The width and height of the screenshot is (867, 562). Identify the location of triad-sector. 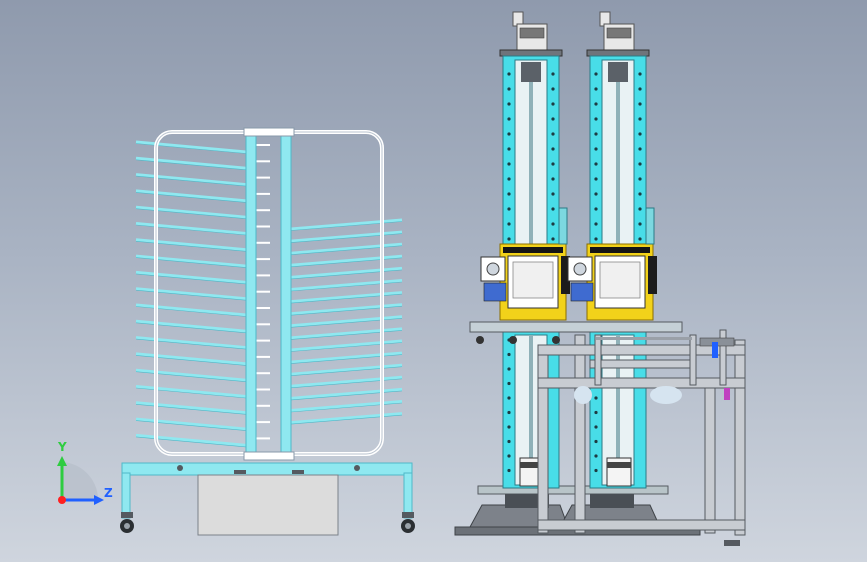
(80, 481).